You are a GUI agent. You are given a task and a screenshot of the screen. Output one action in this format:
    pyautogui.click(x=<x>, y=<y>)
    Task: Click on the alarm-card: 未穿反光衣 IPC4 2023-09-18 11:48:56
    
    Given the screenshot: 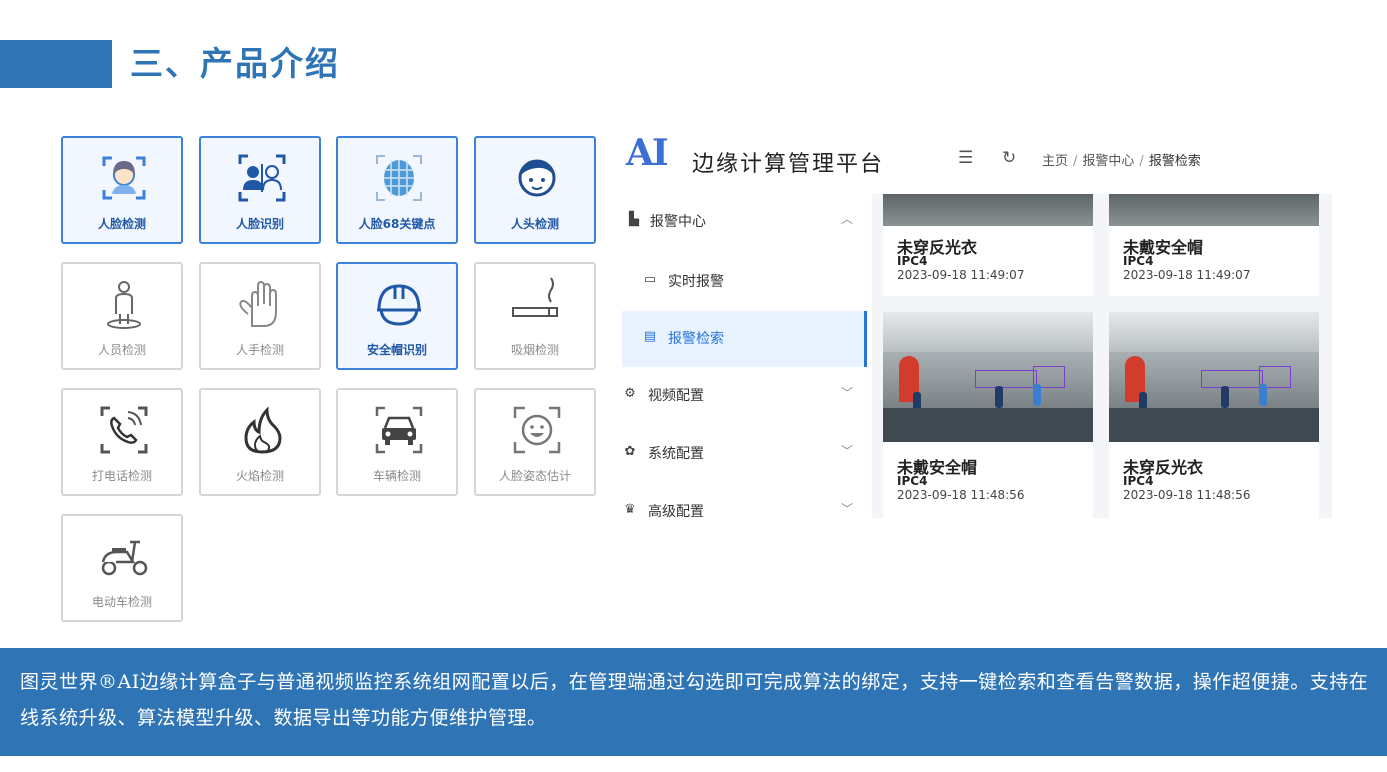 What is the action you would take?
    pyautogui.click(x=1214, y=415)
    